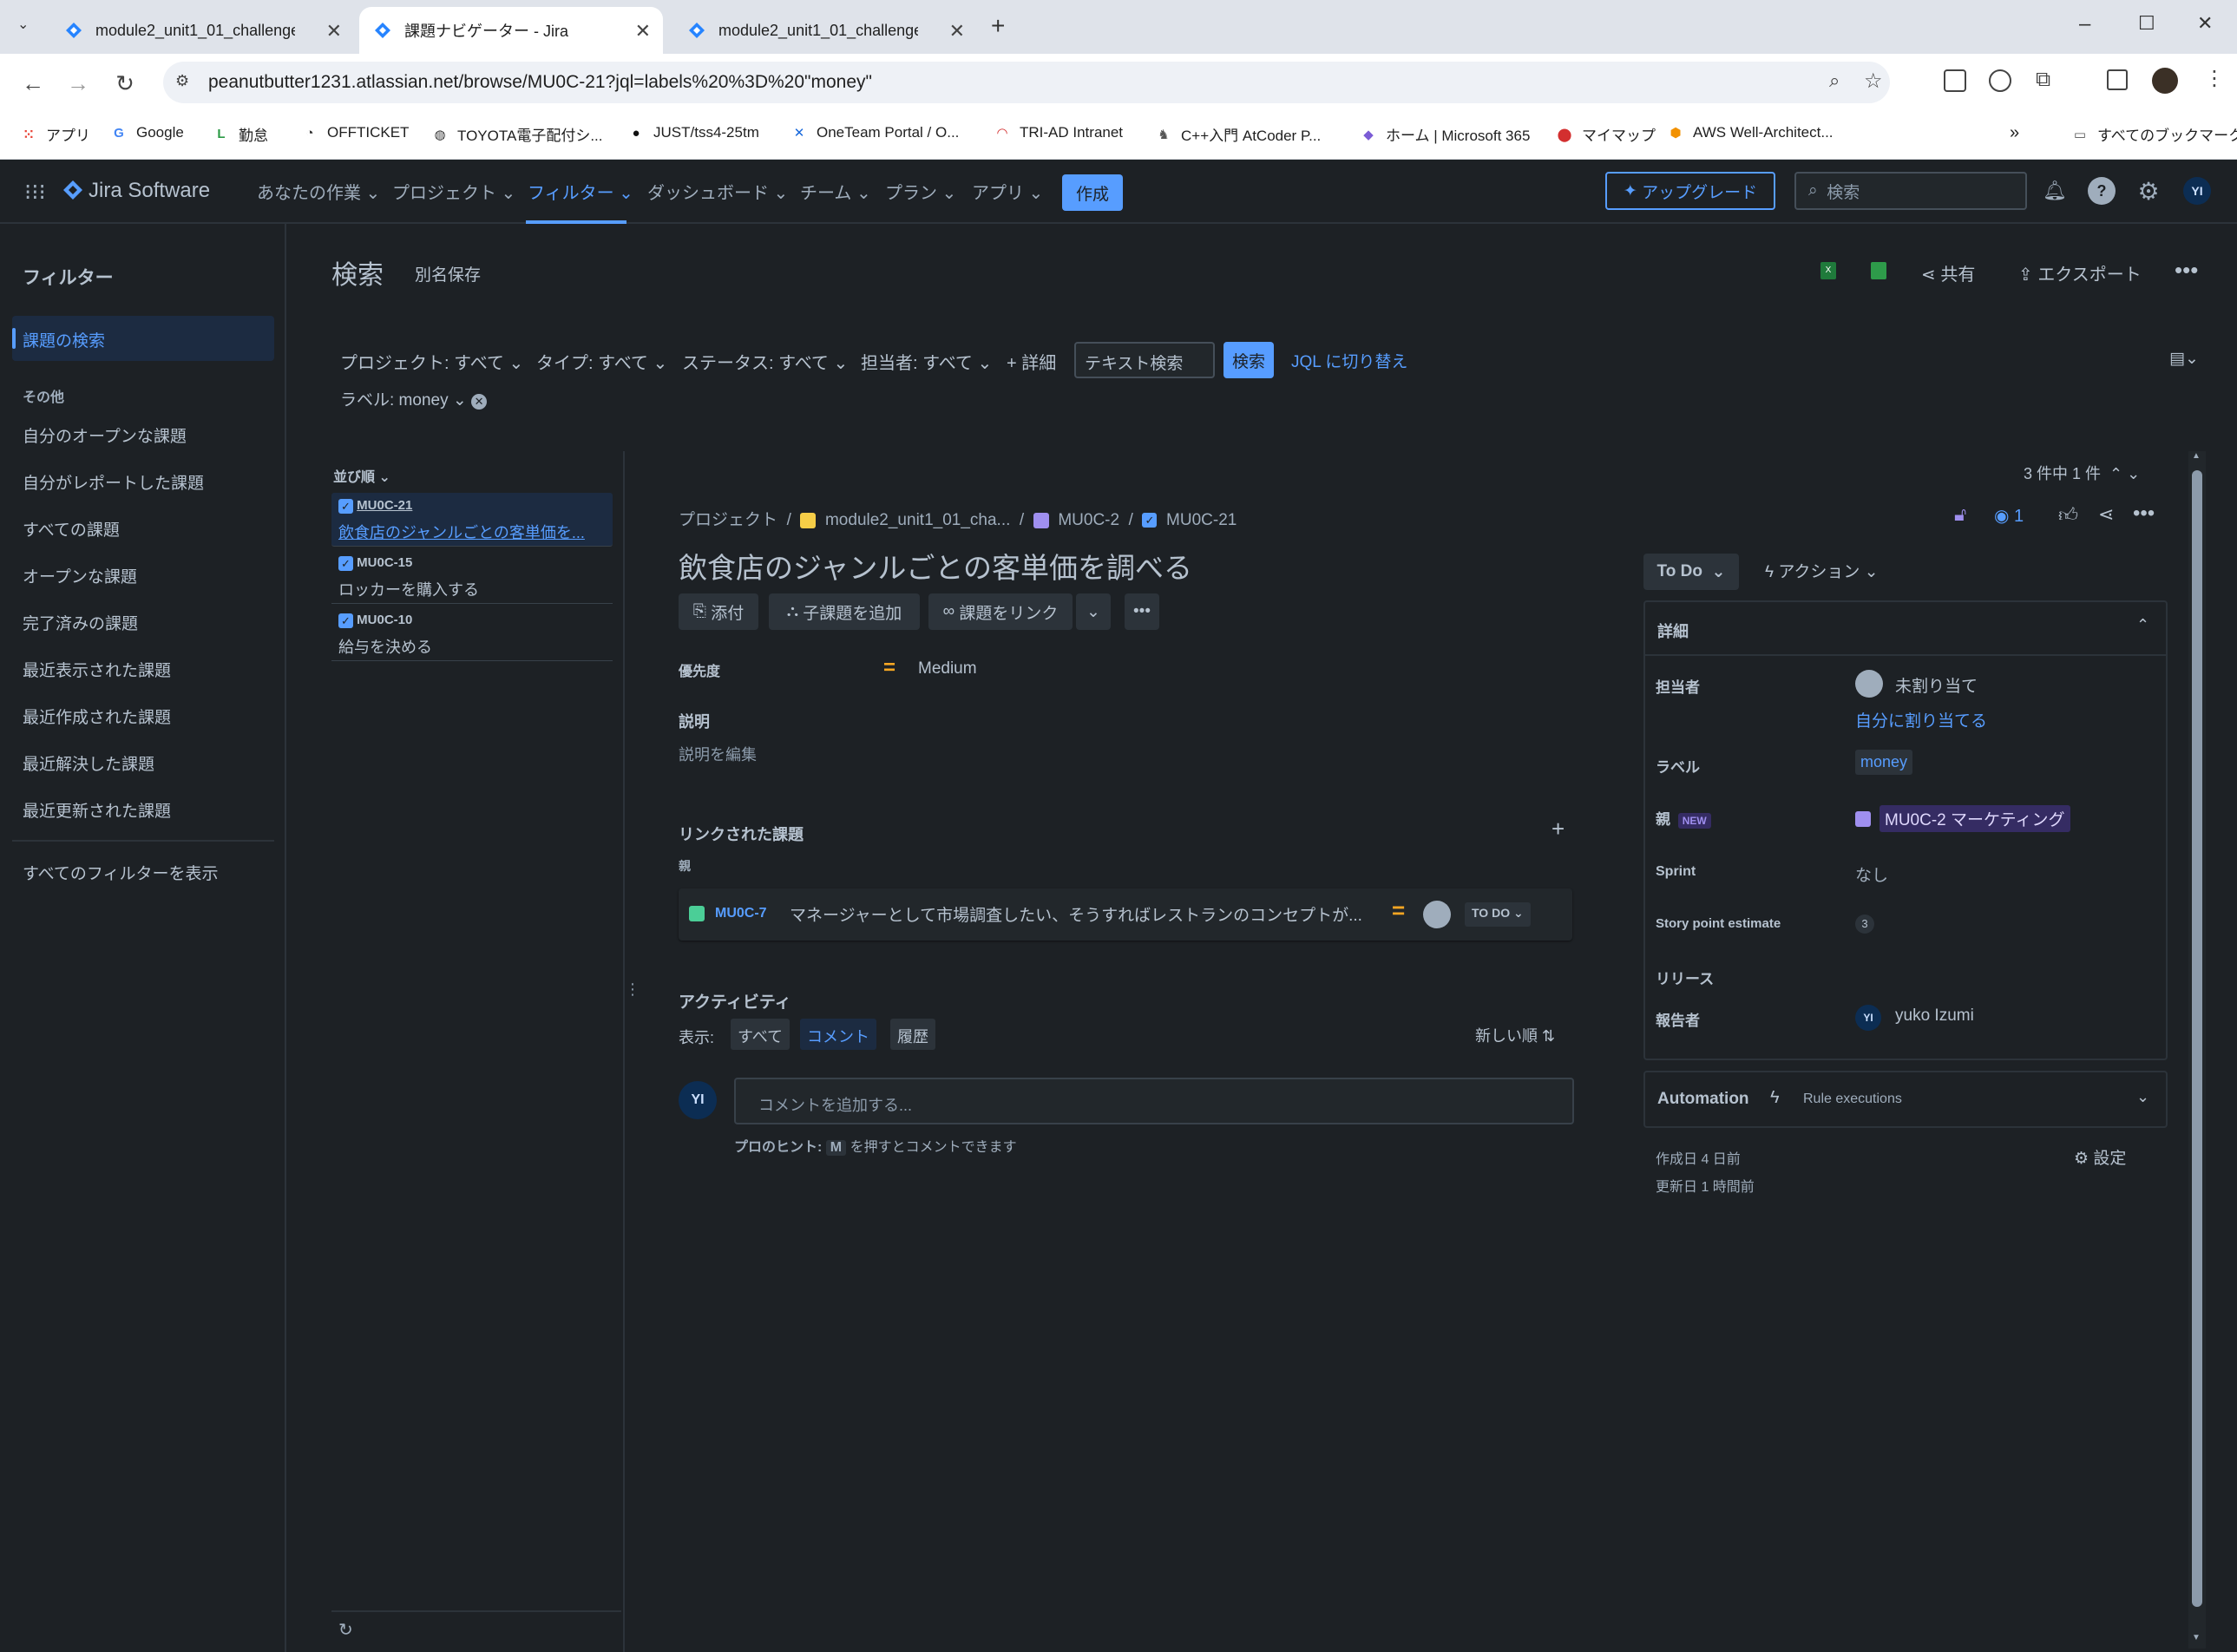 The image size is (2237, 1652). What do you see at coordinates (1936, 685) in the screenshot?
I see `assignee-value: 未割り当て` at bounding box center [1936, 685].